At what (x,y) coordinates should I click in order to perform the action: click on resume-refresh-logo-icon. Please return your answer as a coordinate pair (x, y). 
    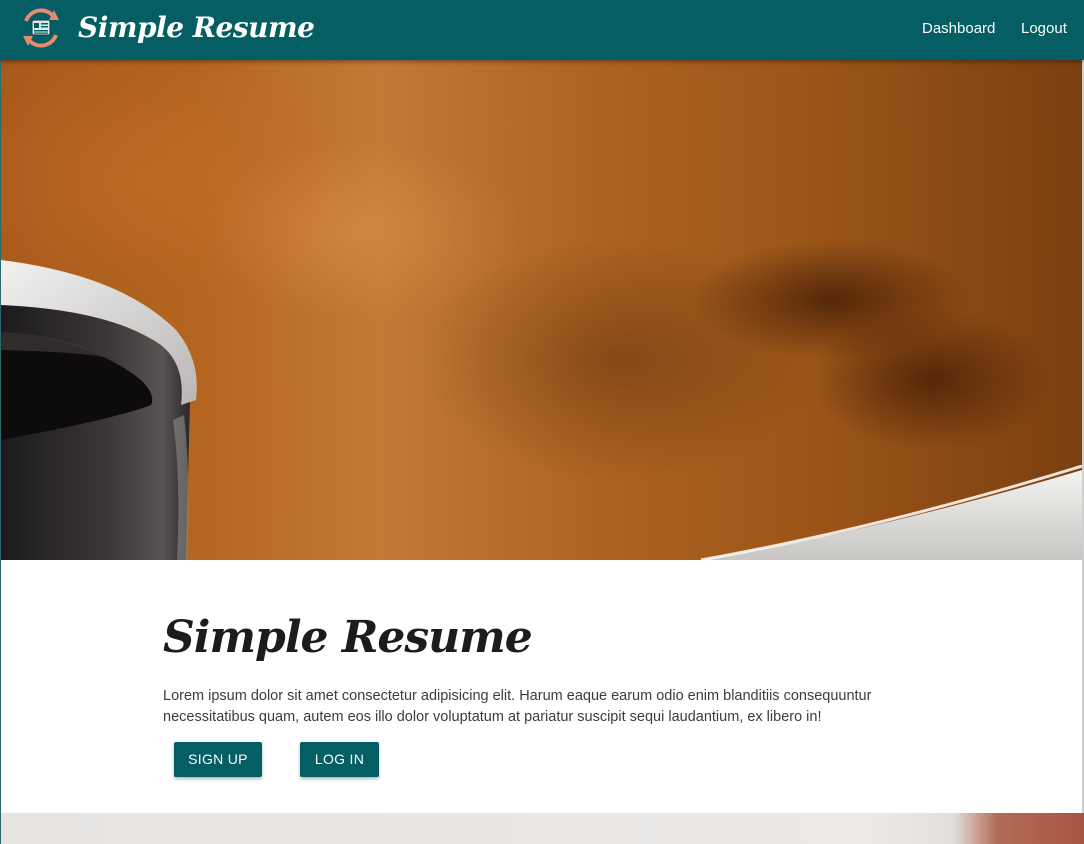
    Looking at the image, I should click on (41, 28).